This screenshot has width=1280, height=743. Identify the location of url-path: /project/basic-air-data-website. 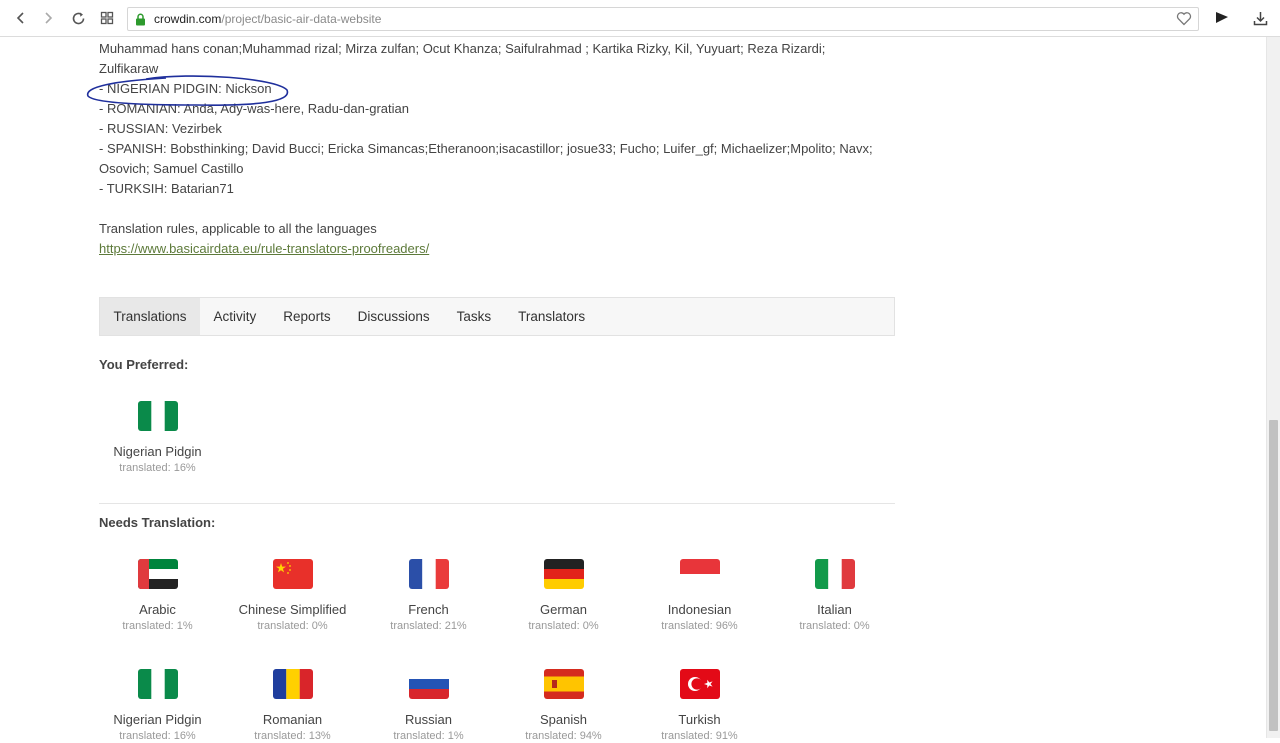
(301, 19).